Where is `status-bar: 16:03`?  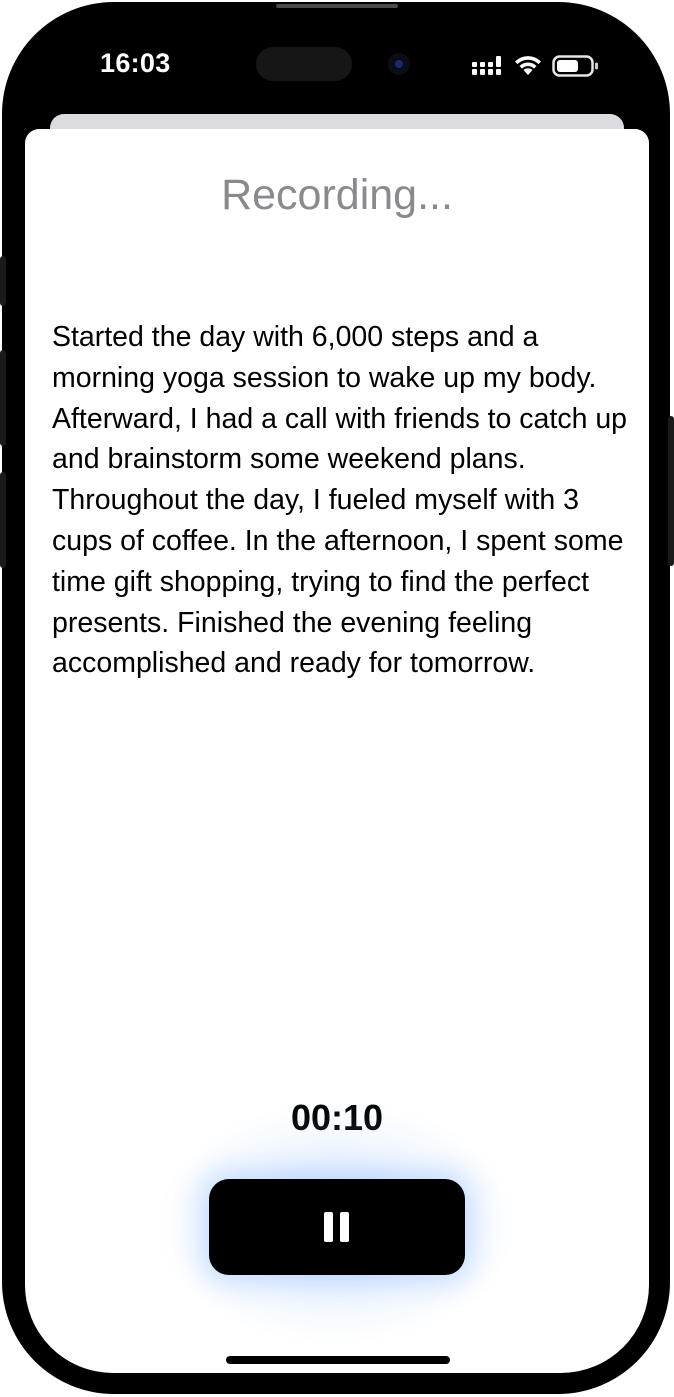 status-bar: 16:03 is located at coordinates (337, 65).